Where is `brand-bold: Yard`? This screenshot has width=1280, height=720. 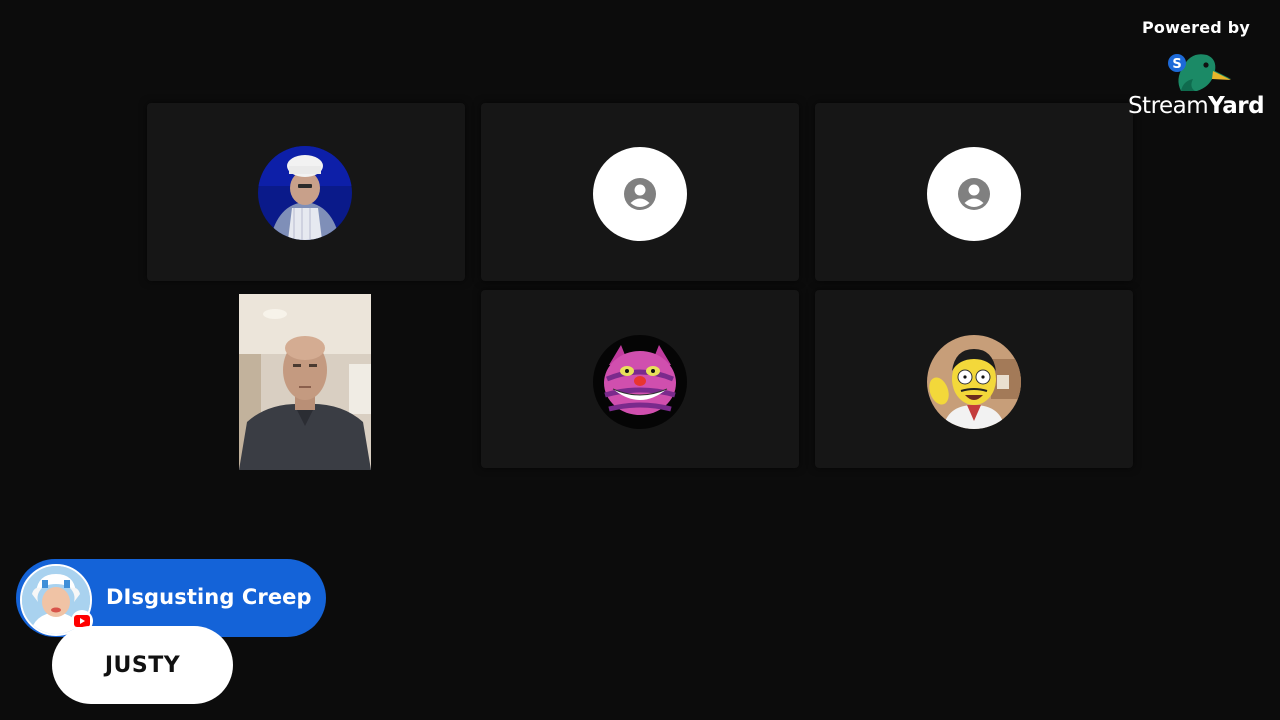 brand-bold: Yard is located at coordinates (1236, 106).